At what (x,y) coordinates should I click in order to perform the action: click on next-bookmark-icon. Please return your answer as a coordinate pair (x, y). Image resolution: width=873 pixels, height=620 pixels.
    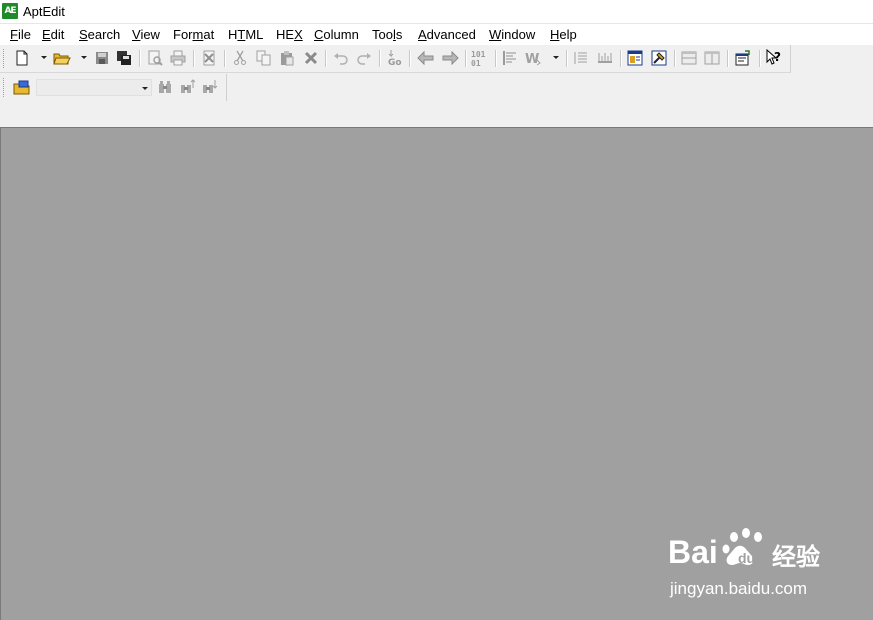
    Looking at the image, I should click on (450, 58).